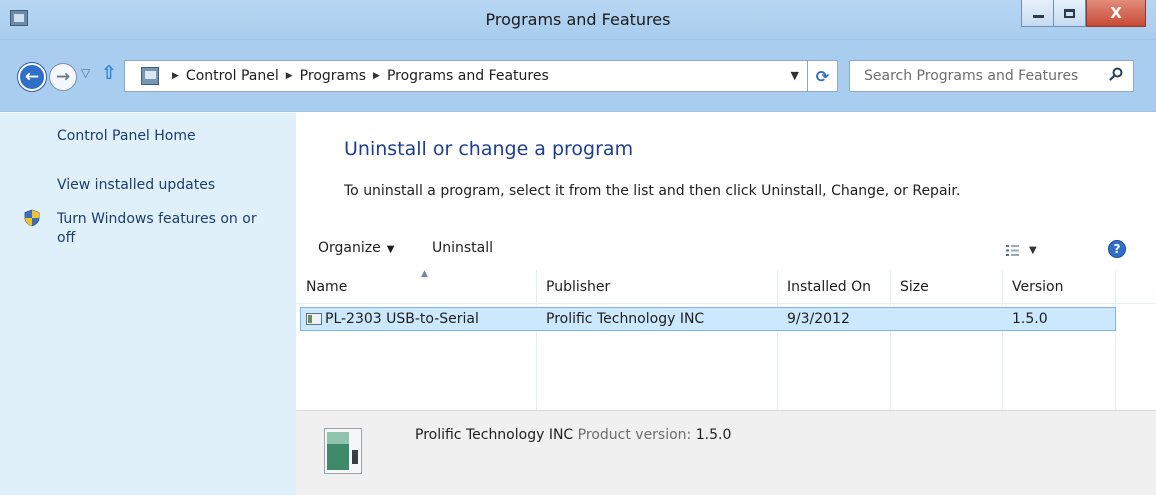 This screenshot has width=1156, height=495. What do you see at coordinates (126, 136) in the screenshot?
I see `control-panel-home-link: Control Panel Home` at bounding box center [126, 136].